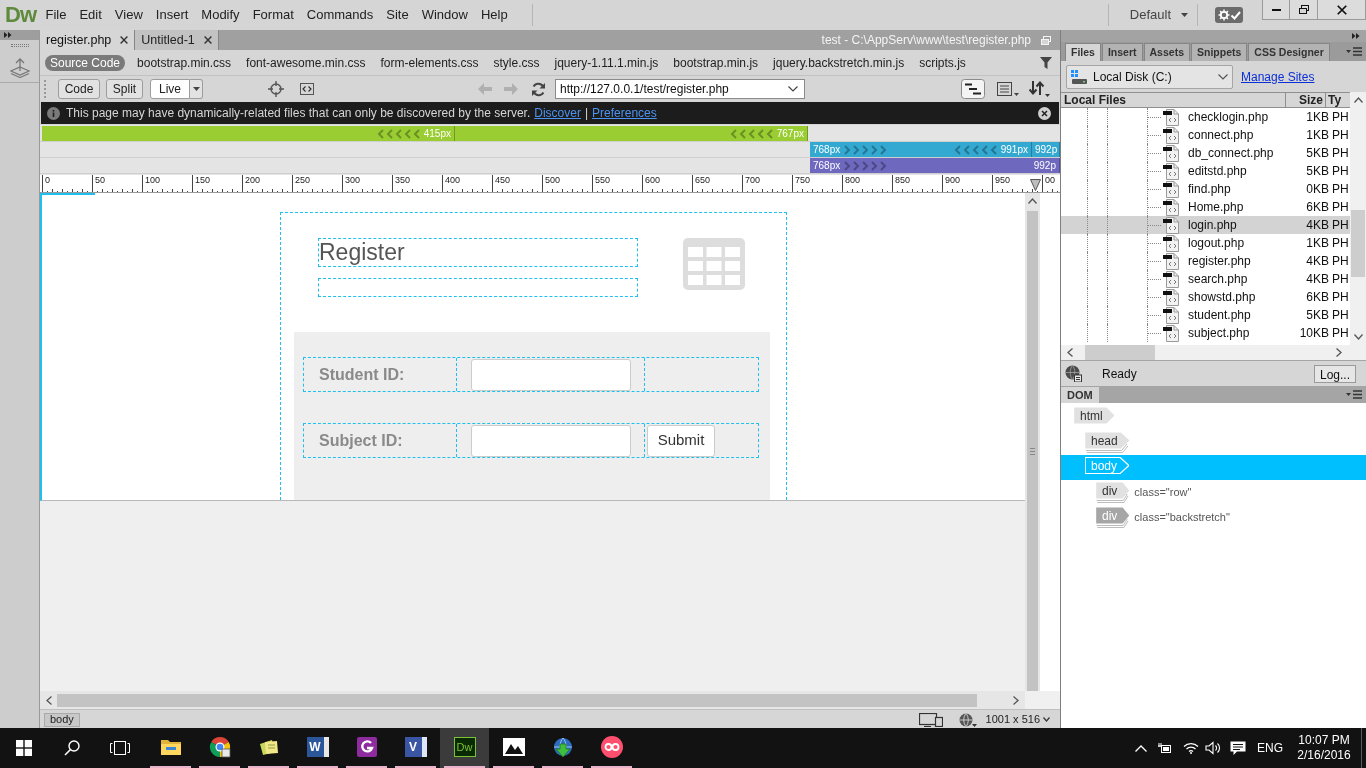 The image size is (1366, 768). What do you see at coordinates (1270, 748) in the screenshot?
I see `language-indicator: ENG` at bounding box center [1270, 748].